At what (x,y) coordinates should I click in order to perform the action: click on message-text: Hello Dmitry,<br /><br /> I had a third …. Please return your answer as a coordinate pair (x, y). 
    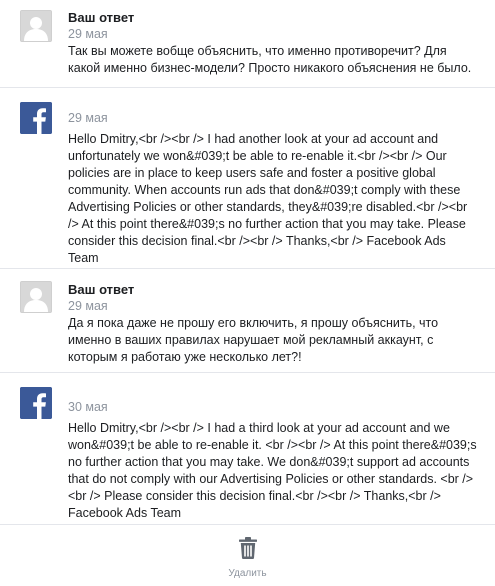
    Looking at the image, I should click on (272, 470).